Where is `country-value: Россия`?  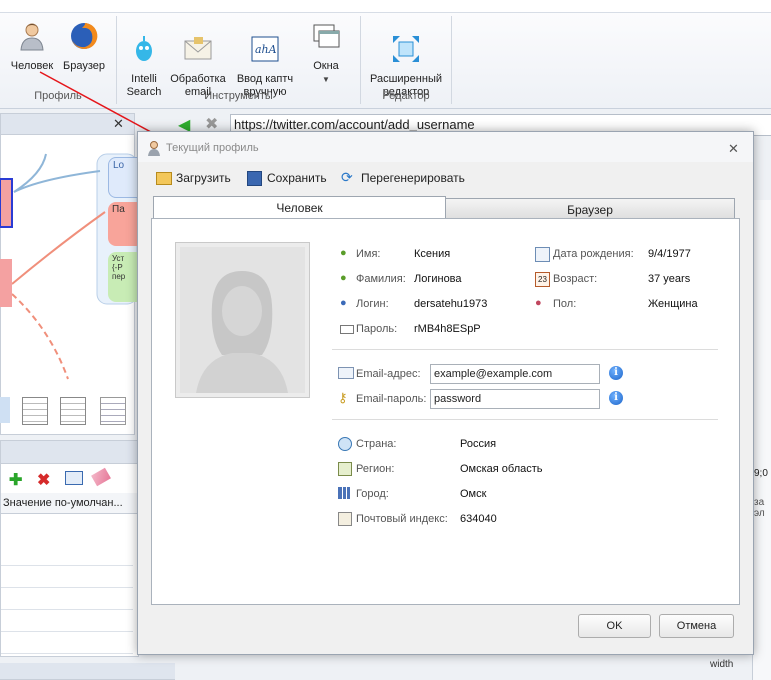 country-value: Россия is located at coordinates (478, 444).